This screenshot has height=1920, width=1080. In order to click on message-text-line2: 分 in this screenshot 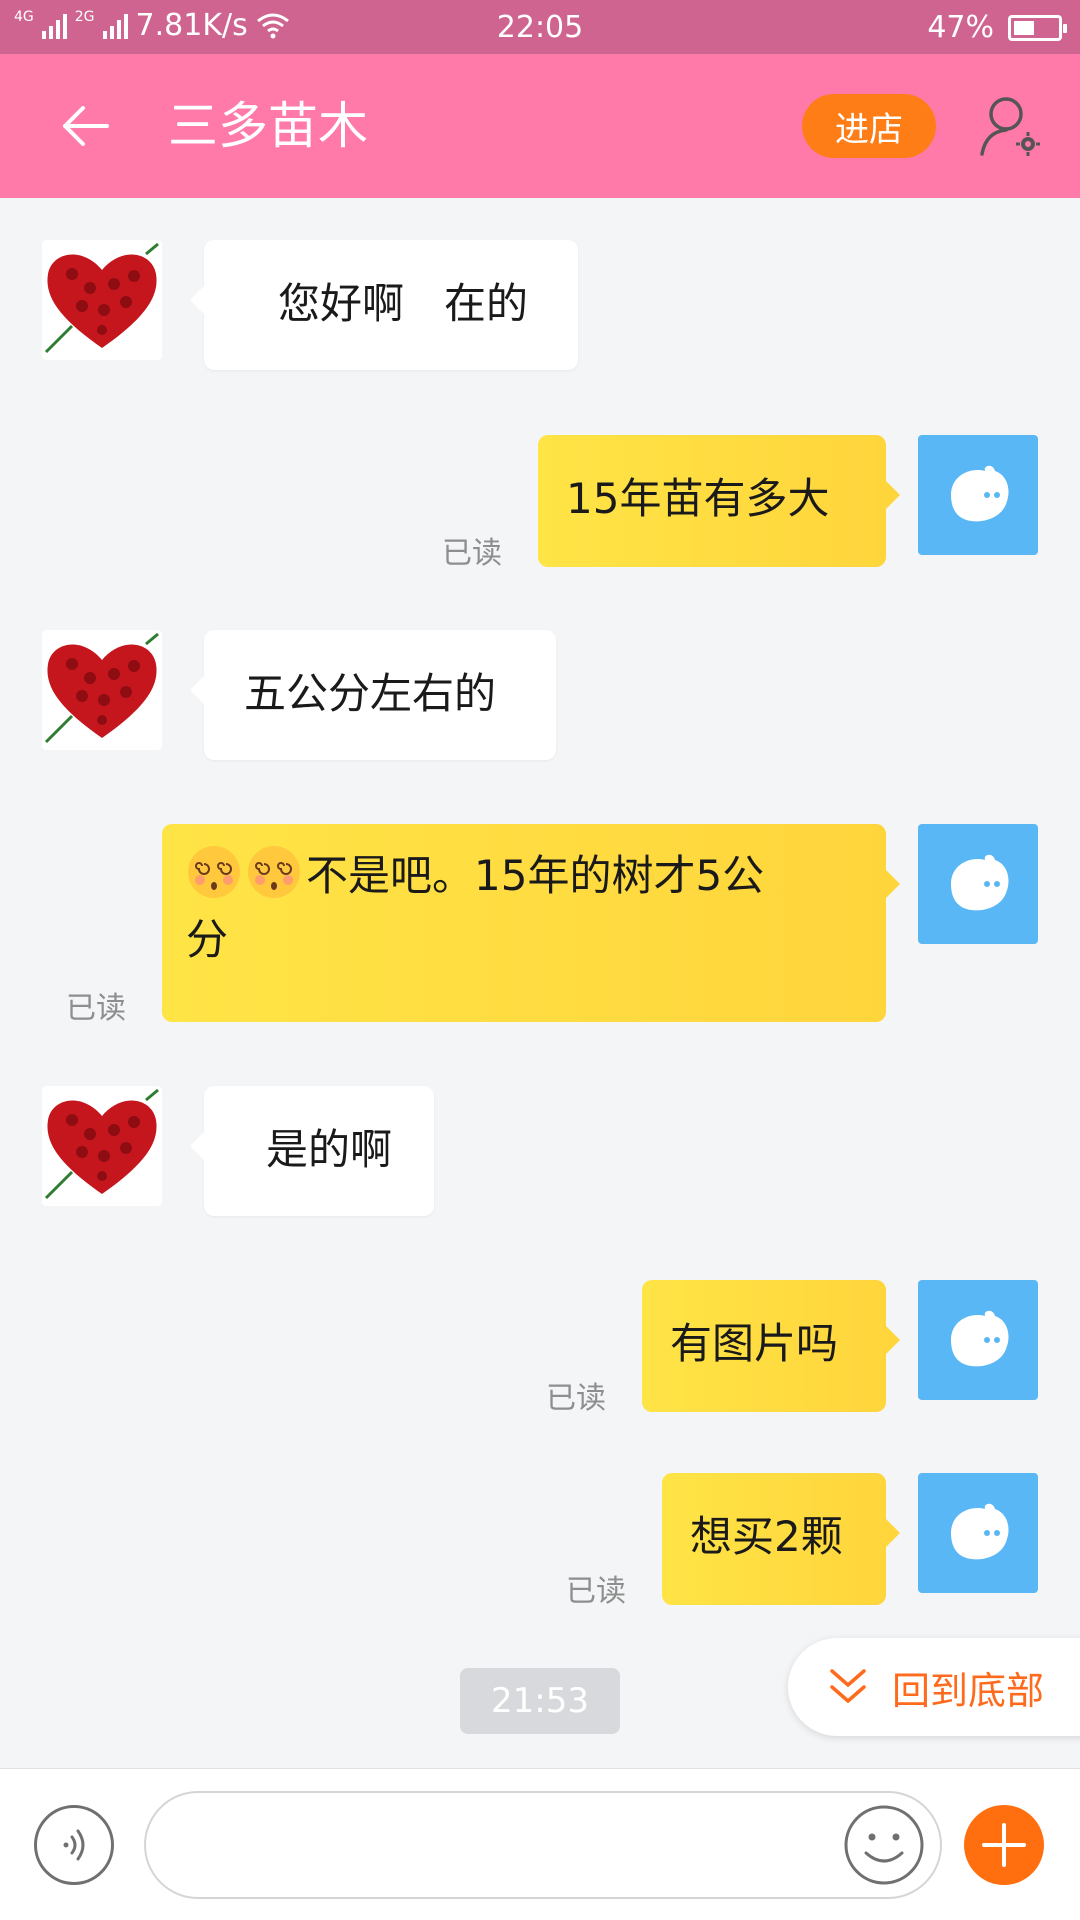, I will do `click(207, 939)`.